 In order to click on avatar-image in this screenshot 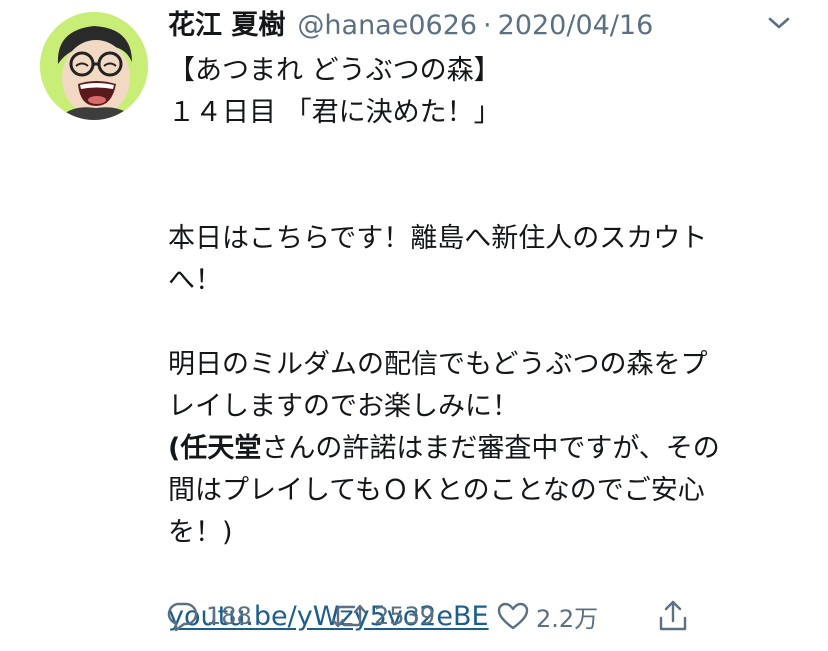, I will do `click(94, 66)`.